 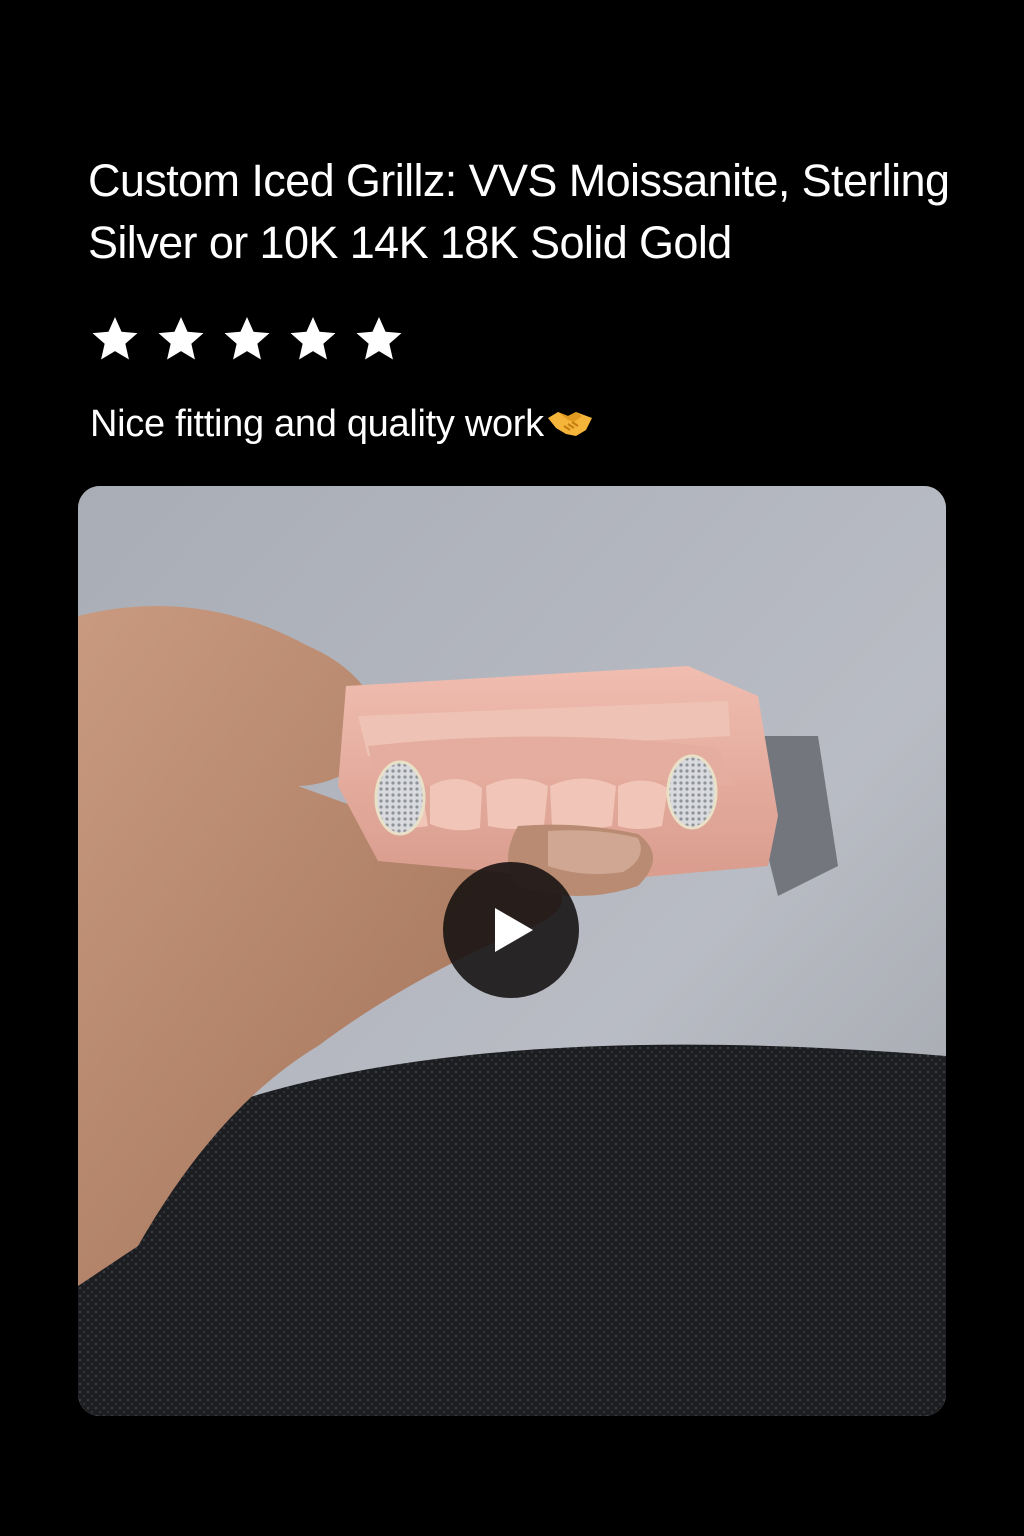 I want to click on review-text-row: Nice fitting and quality work, so click(x=342, y=427).